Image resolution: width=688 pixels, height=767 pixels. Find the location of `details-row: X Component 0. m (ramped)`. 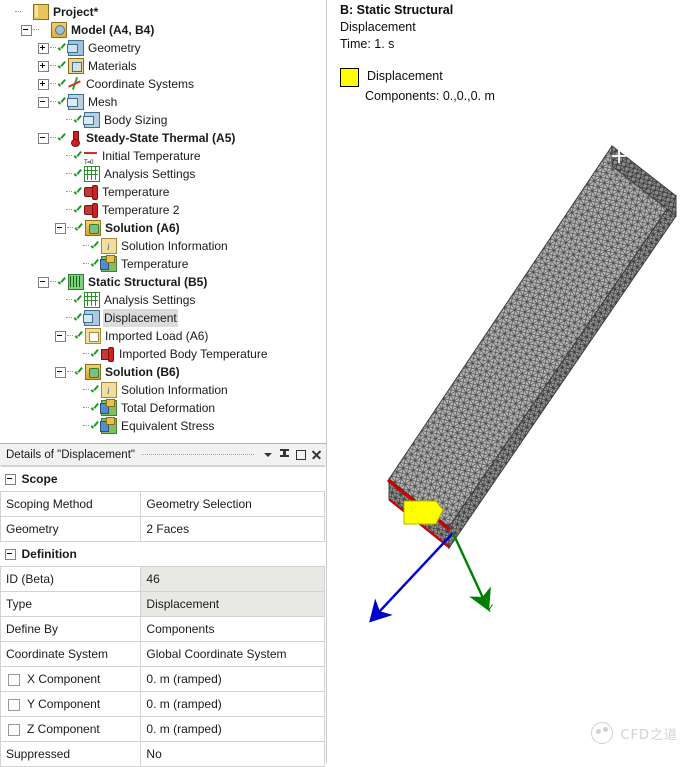

details-row: X Component 0. m (ramped) is located at coordinates (162, 679).